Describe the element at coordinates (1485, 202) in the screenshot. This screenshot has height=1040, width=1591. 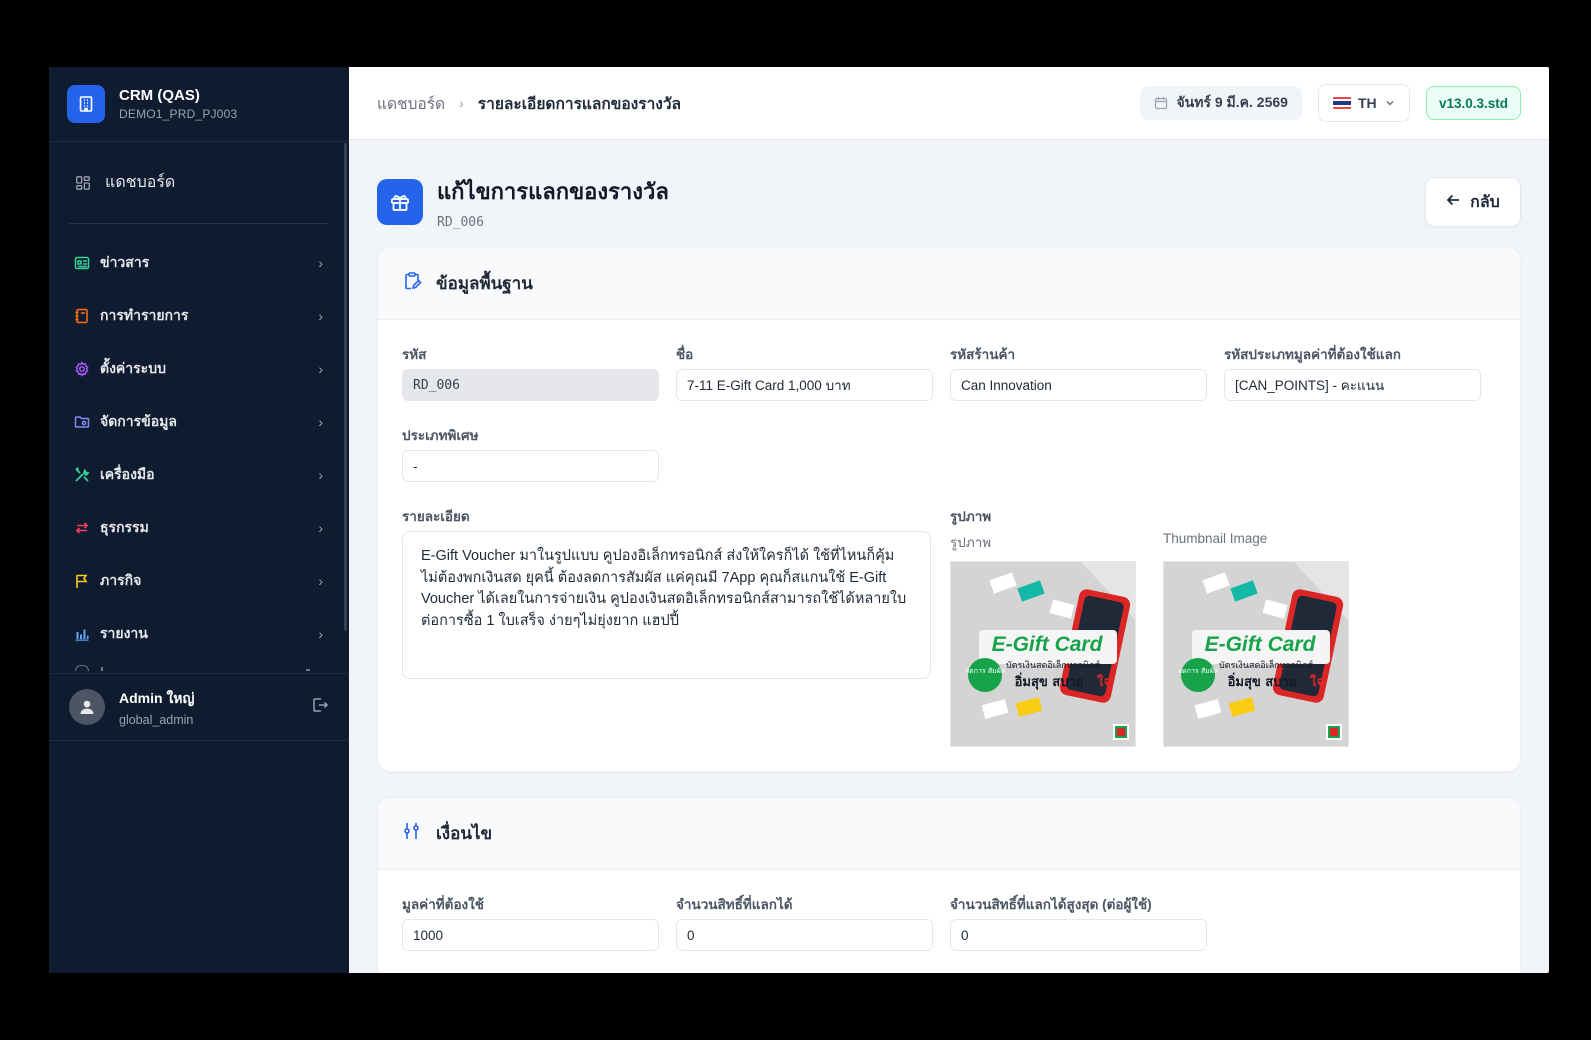
I see `back-button-label: กลับ` at that location.